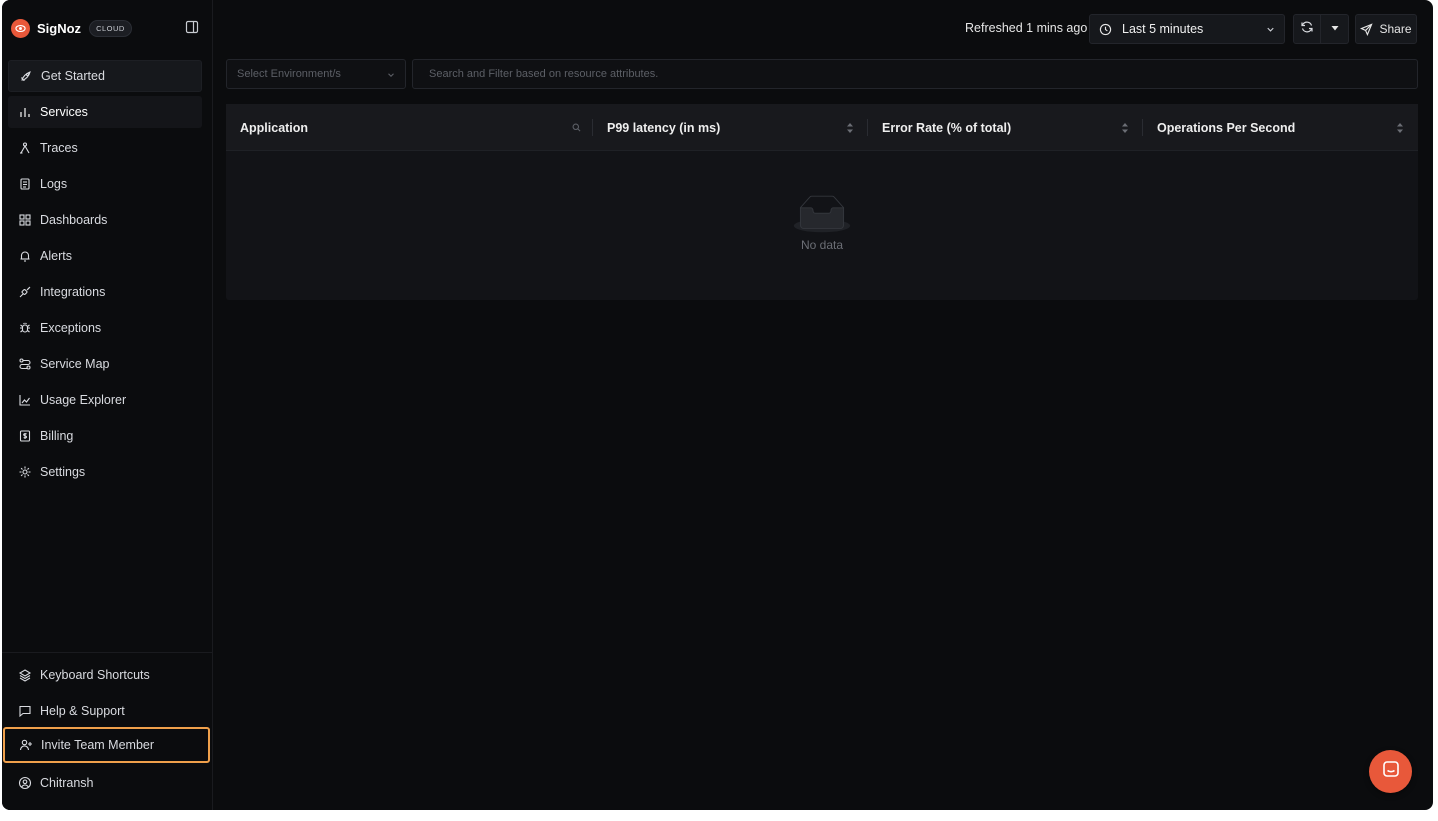 The height and width of the screenshot is (821, 1438). I want to click on sidebar-item-exceptions: Exceptions, so click(105, 328).